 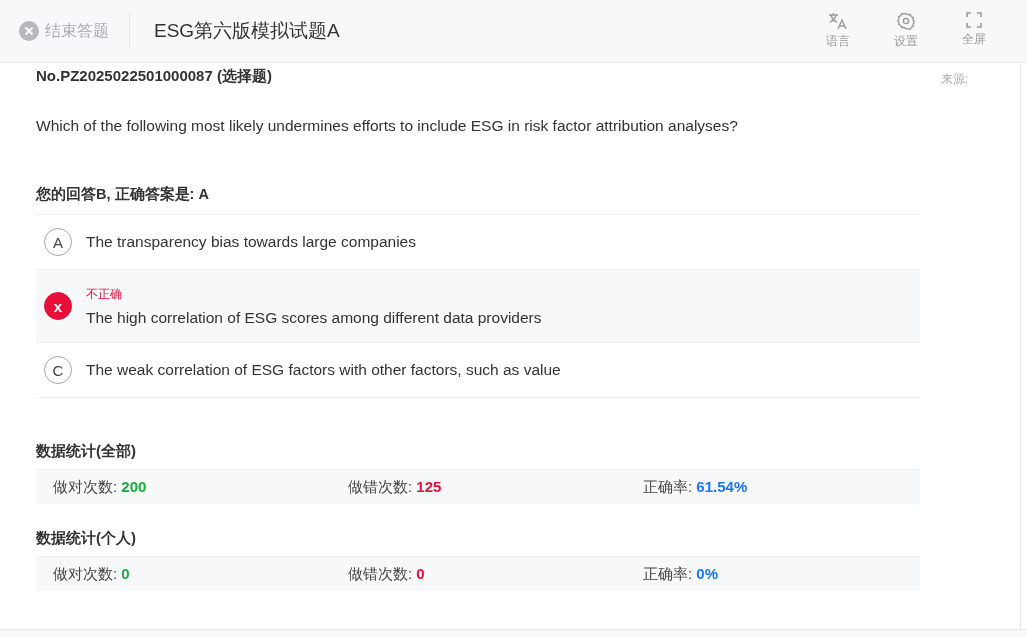 I want to click on stat-text: 正确率: 61.54%, so click(x=696, y=487).